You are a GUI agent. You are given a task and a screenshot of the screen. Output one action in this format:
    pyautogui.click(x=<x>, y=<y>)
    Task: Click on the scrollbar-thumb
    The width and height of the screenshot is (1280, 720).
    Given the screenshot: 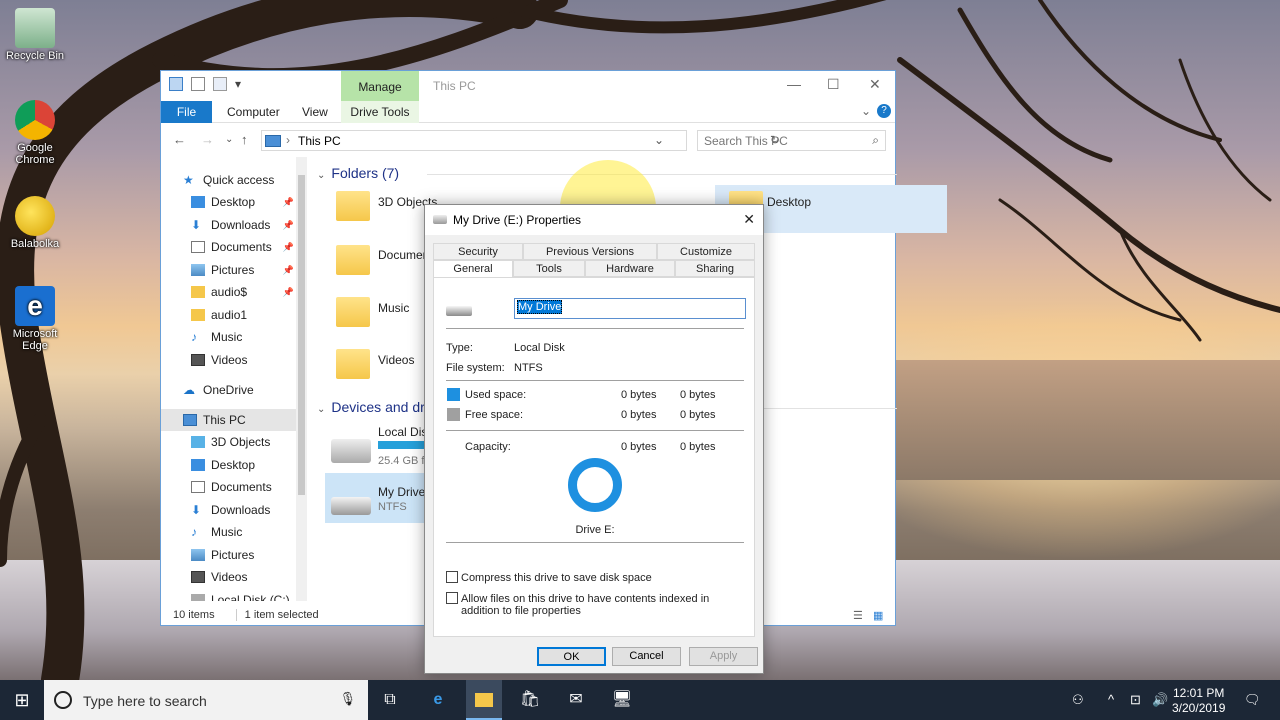 What is the action you would take?
    pyautogui.click(x=301, y=335)
    